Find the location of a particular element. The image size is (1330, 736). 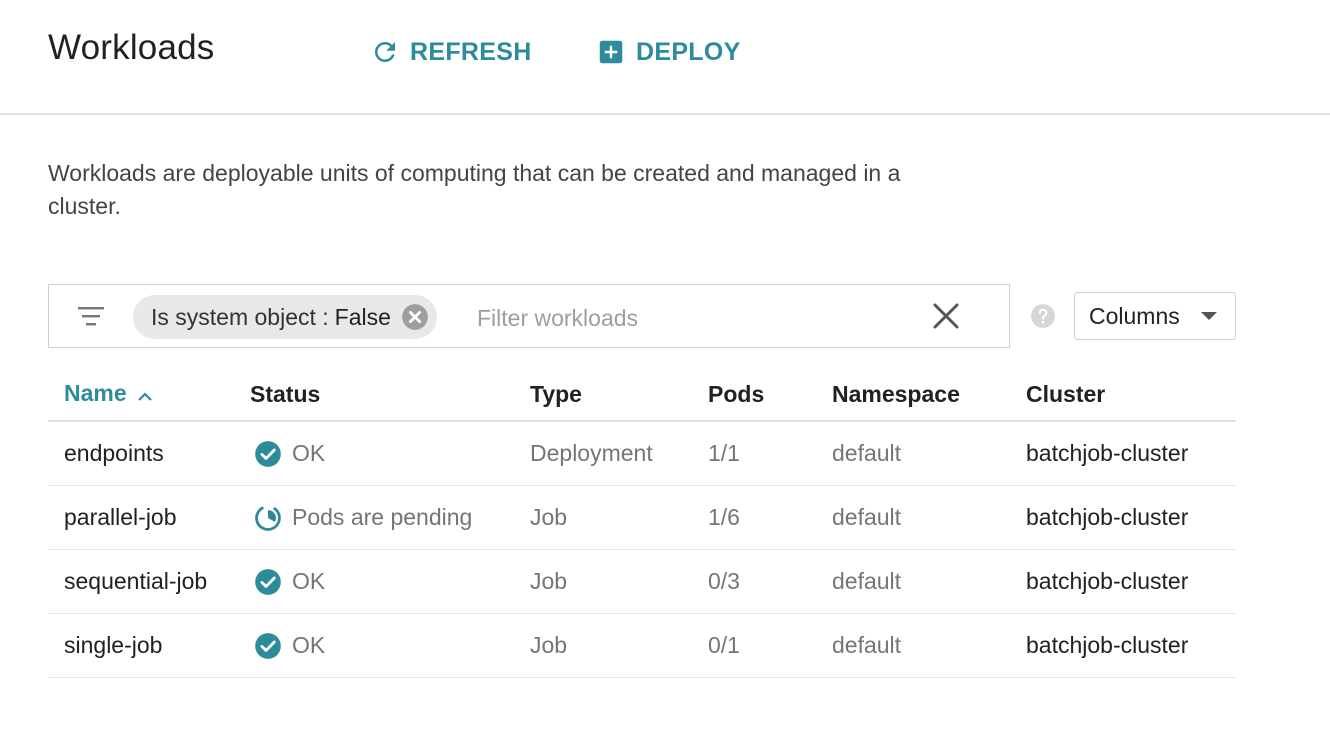

add-box-icon is located at coordinates (611, 52).